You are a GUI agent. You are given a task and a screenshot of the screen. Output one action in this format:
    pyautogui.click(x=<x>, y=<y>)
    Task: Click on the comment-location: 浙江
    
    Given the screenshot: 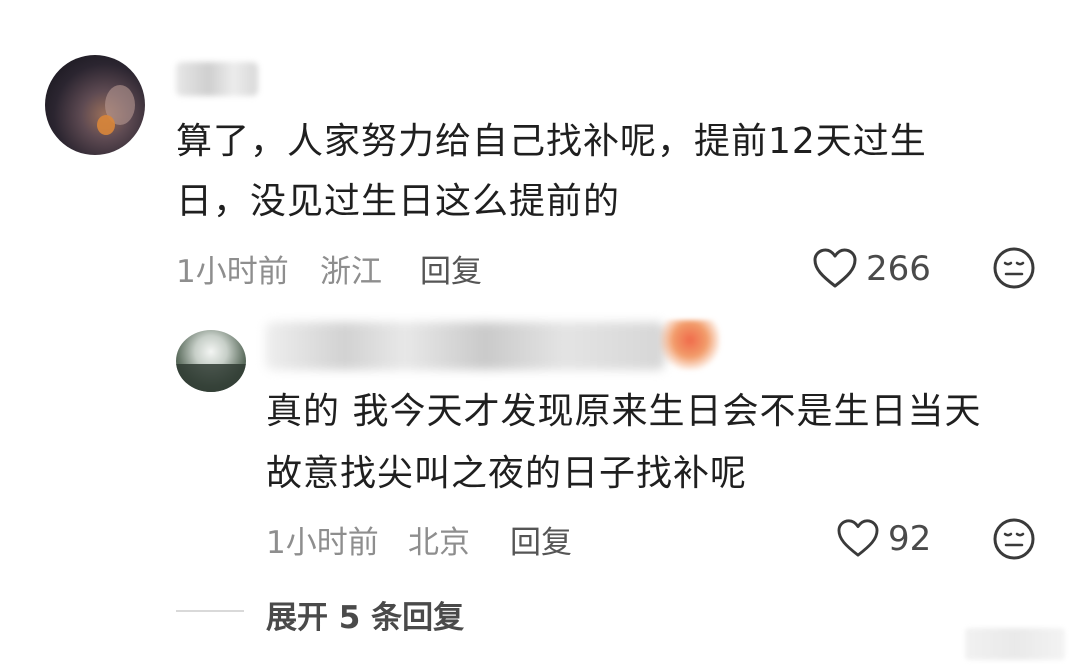 What is the action you would take?
    pyautogui.click(x=351, y=272)
    